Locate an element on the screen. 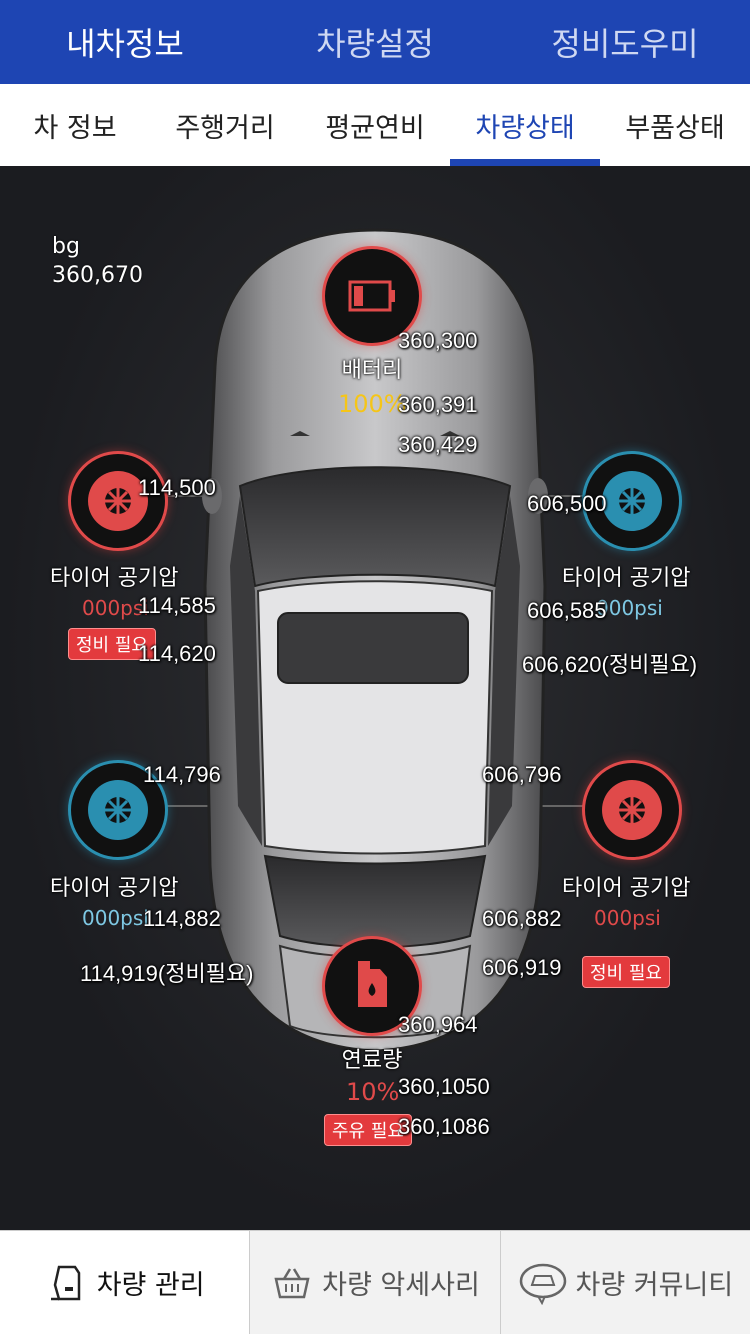 This screenshot has height=1334, width=750. tire-rear-right-badge: 정비 필요 is located at coordinates (626, 972).